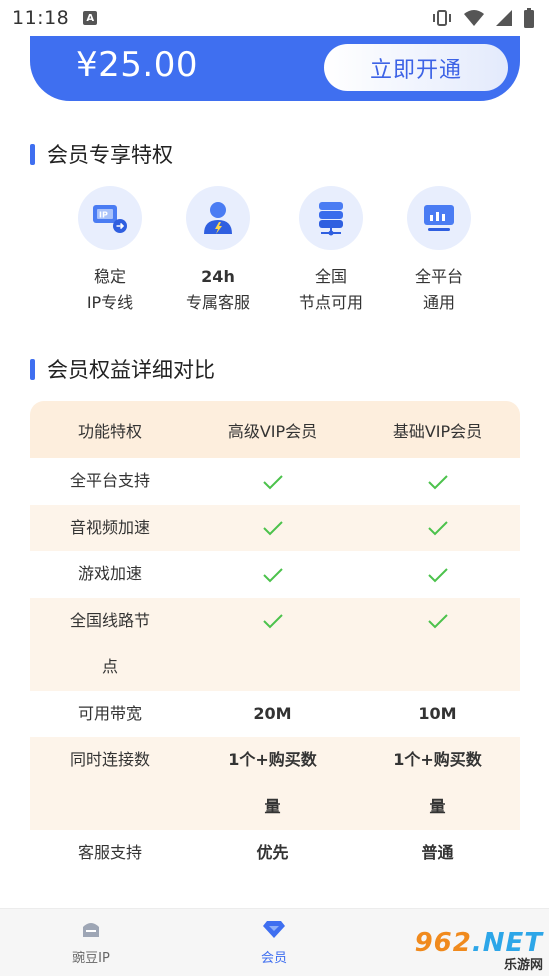 The width and height of the screenshot is (549, 976). Describe the element at coordinates (437, 783) in the screenshot. I see `basic-cell: 1个+购买数 量` at that location.